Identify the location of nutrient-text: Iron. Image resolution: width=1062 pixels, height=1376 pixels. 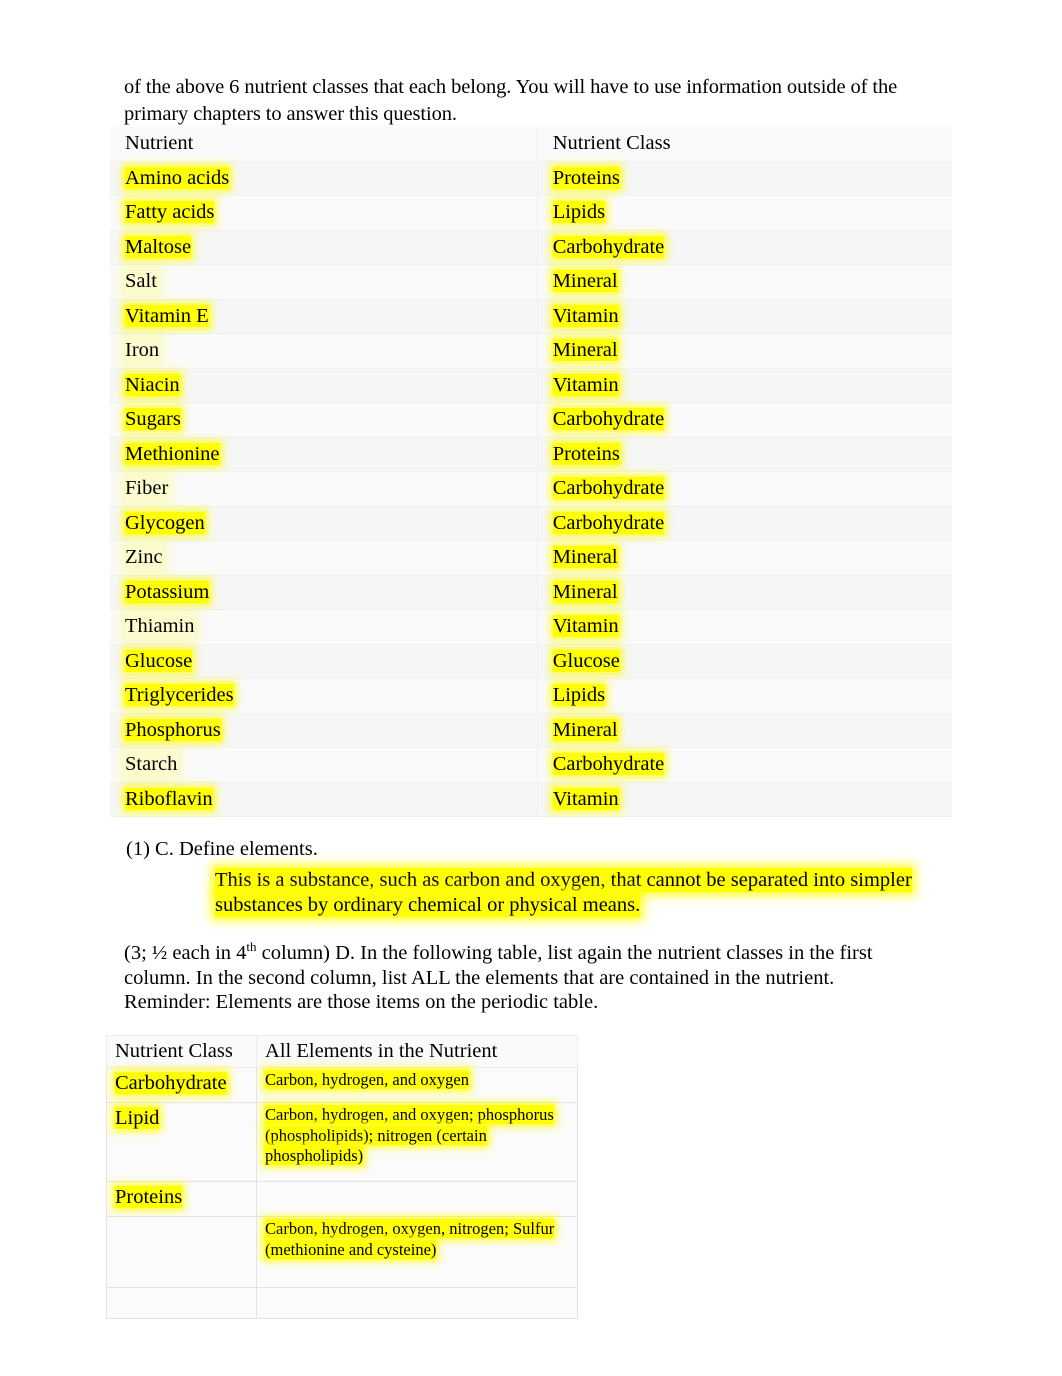
(142, 350).